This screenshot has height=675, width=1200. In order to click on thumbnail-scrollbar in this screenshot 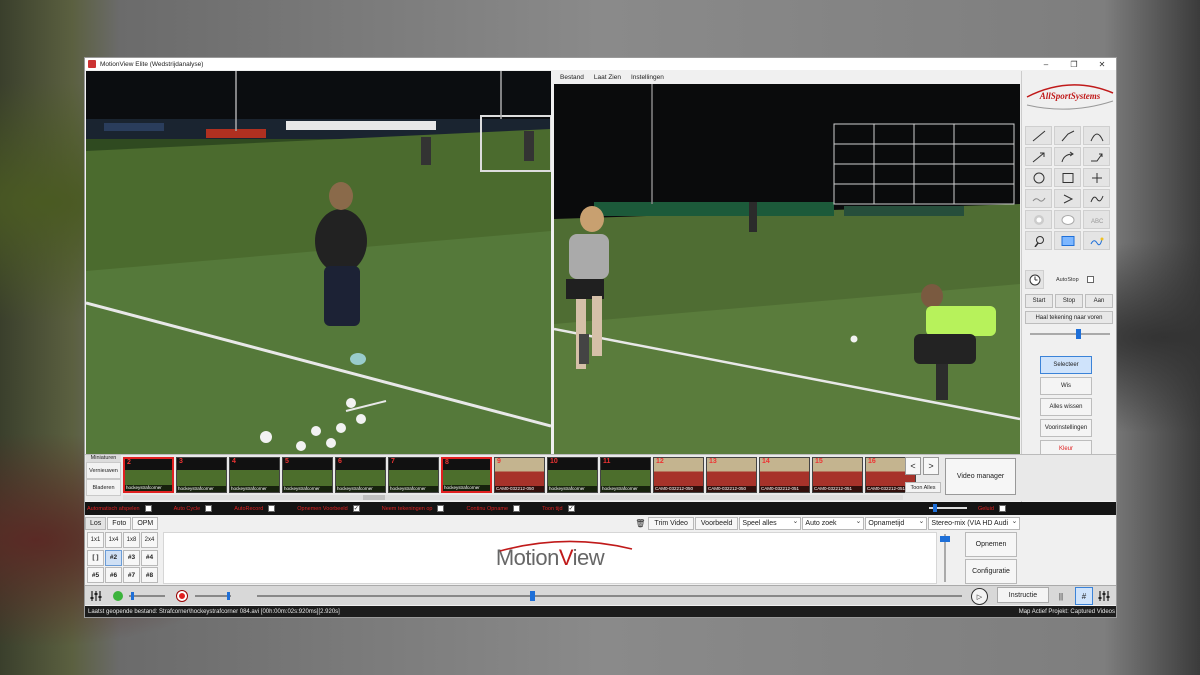, I will do `click(513, 497)`.